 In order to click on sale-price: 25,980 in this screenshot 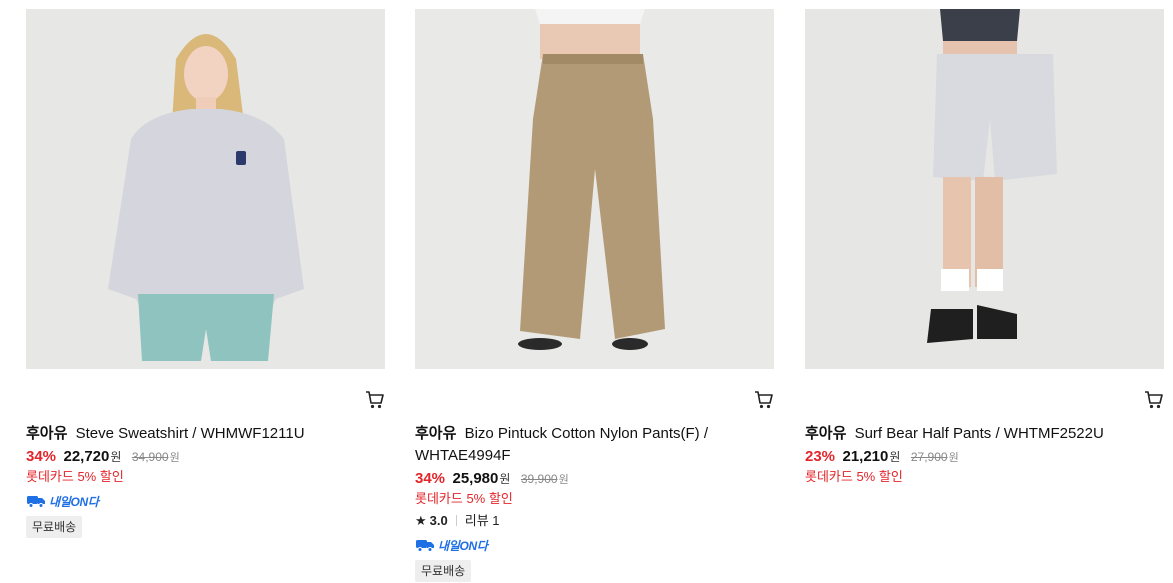, I will do `click(475, 478)`.